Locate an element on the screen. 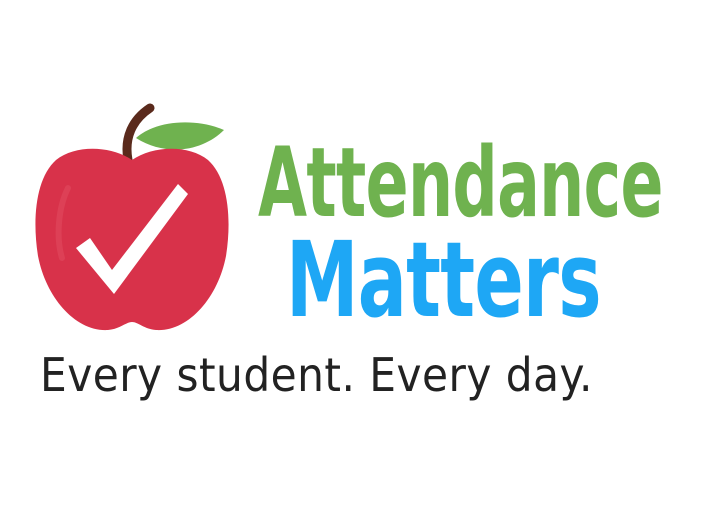  leaf-icon is located at coordinates (180, 136).